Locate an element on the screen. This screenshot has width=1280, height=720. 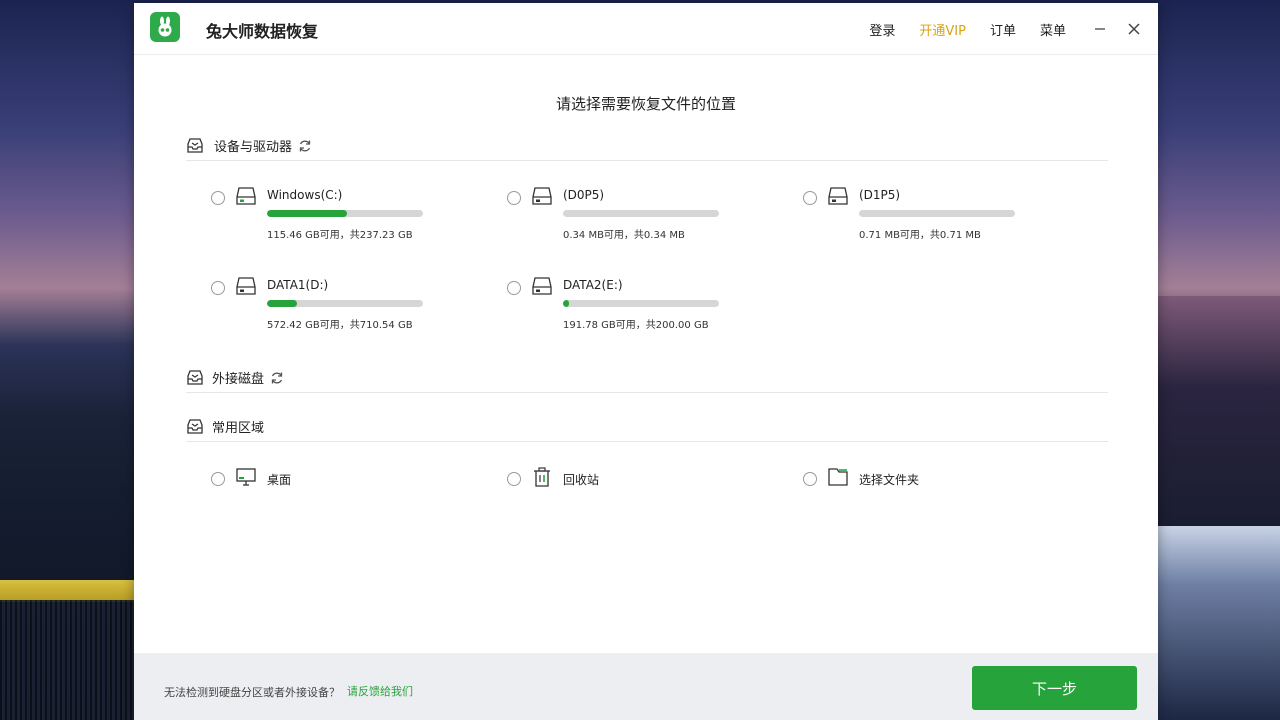
drive-item-c: Windows(C:) 115.46 GB可用，共237.23 GB is located at coordinates (331, 216).